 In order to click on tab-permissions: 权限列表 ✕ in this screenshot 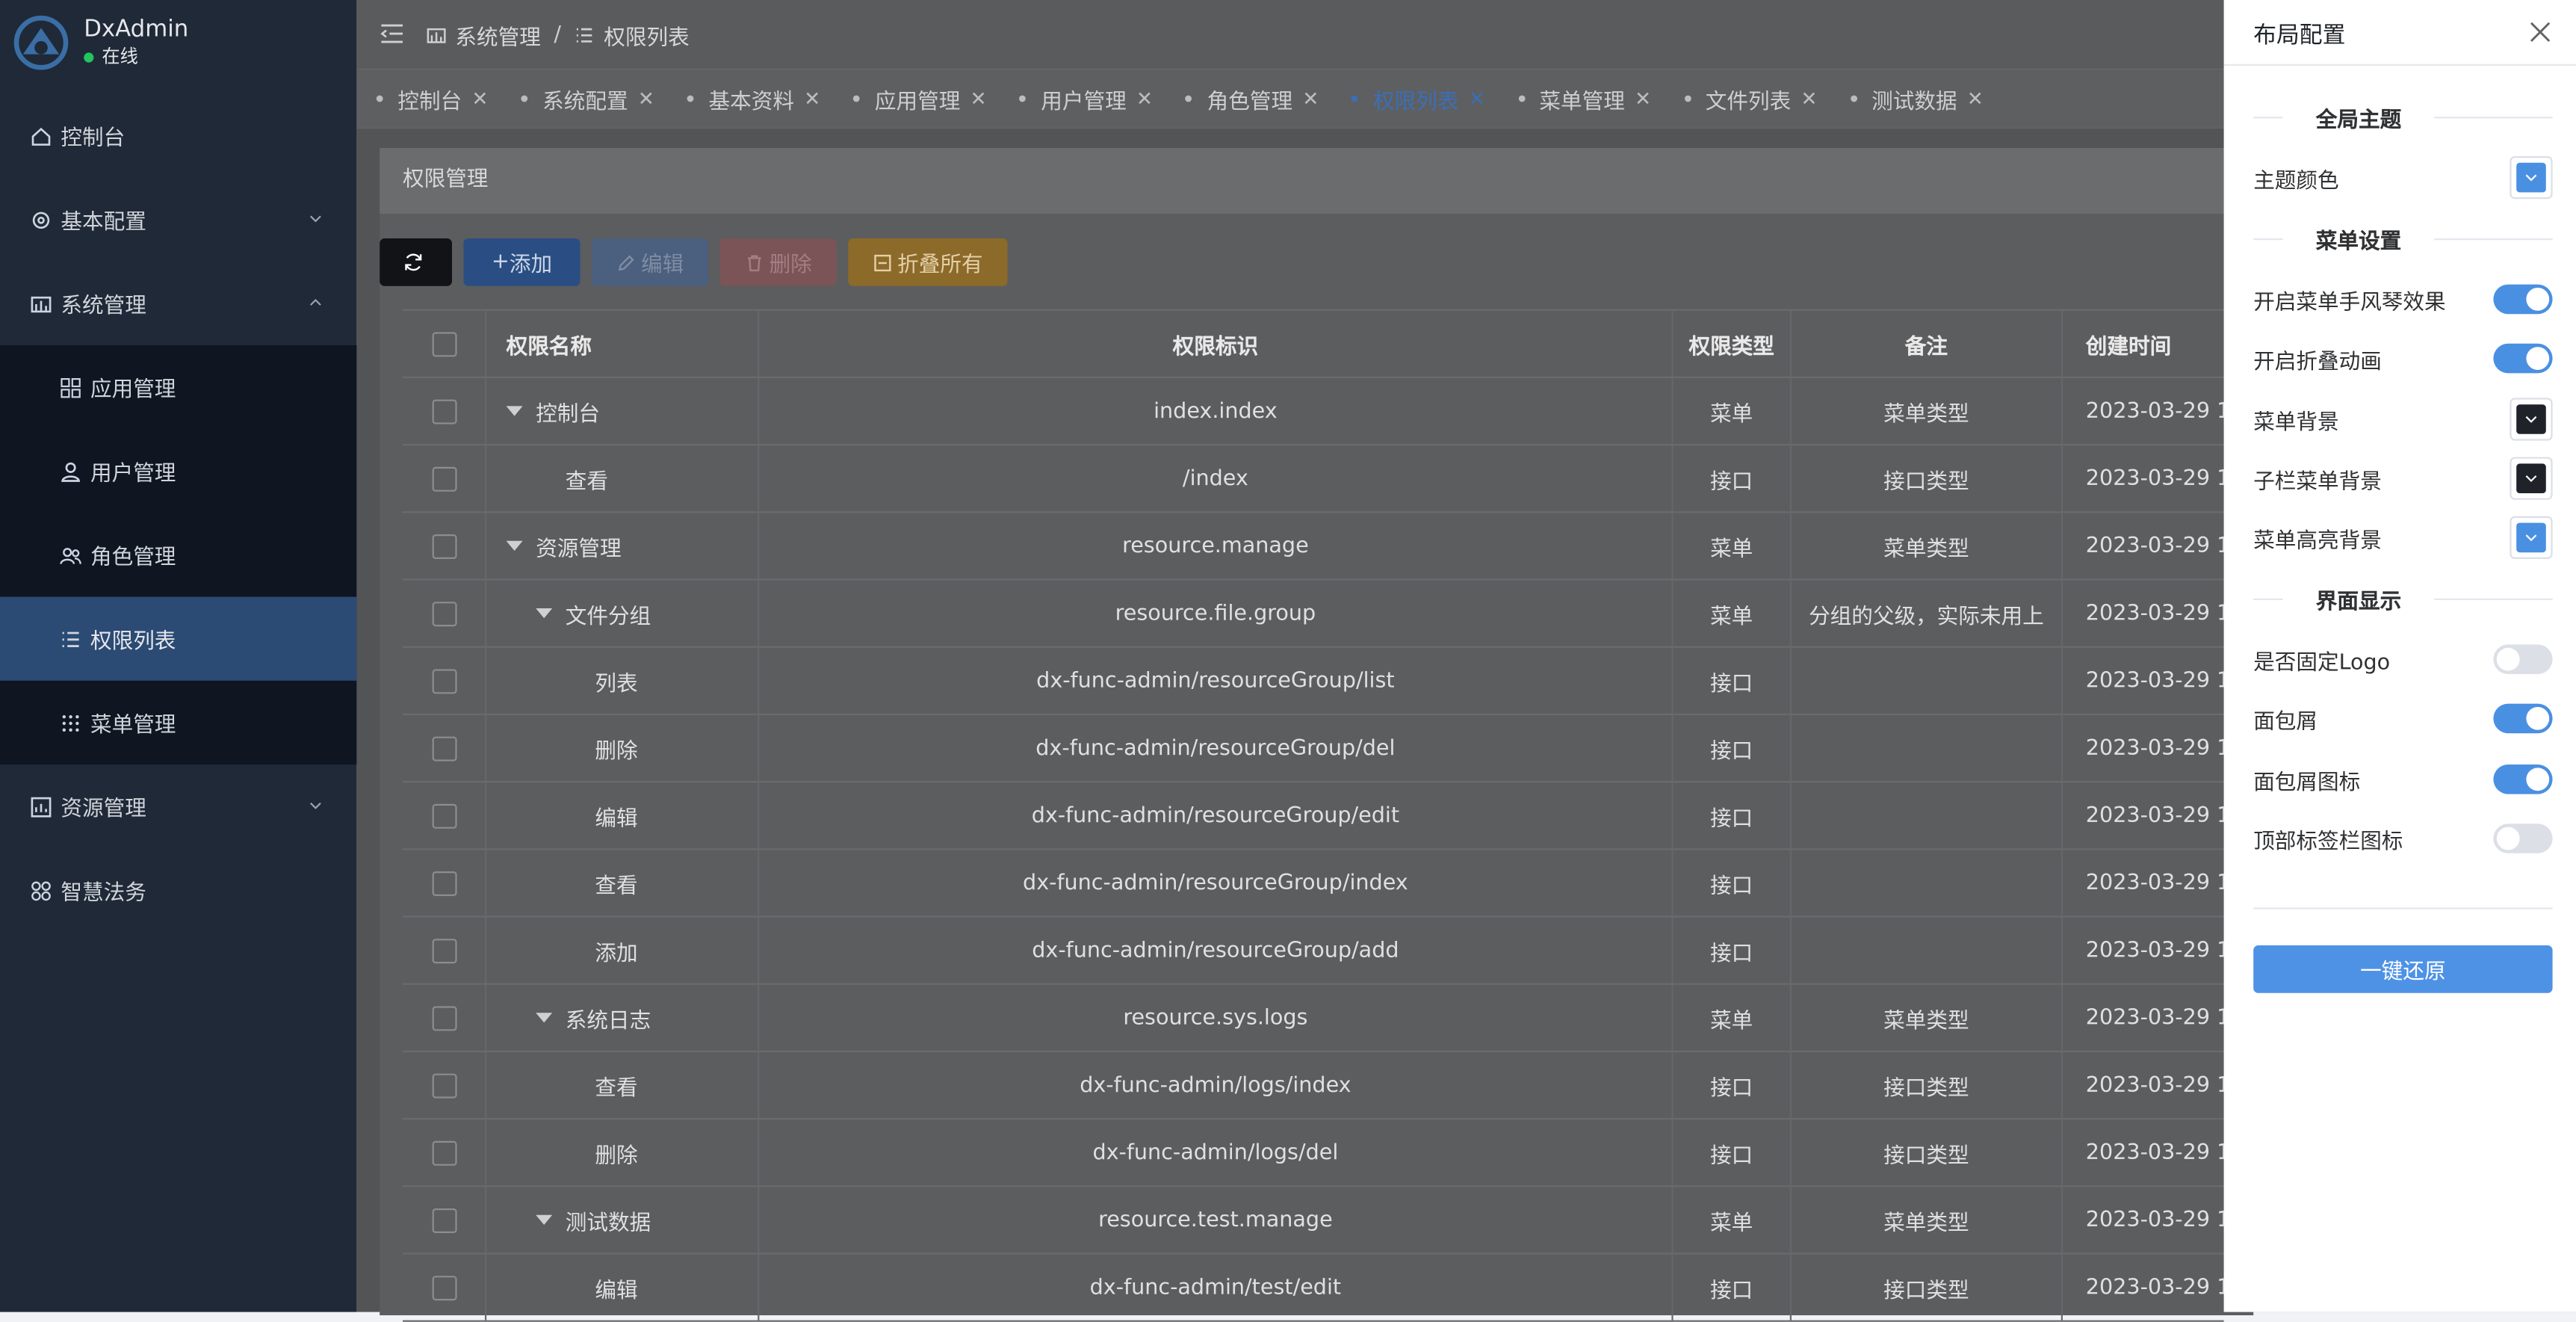, I will do `click(1418, 98)`.